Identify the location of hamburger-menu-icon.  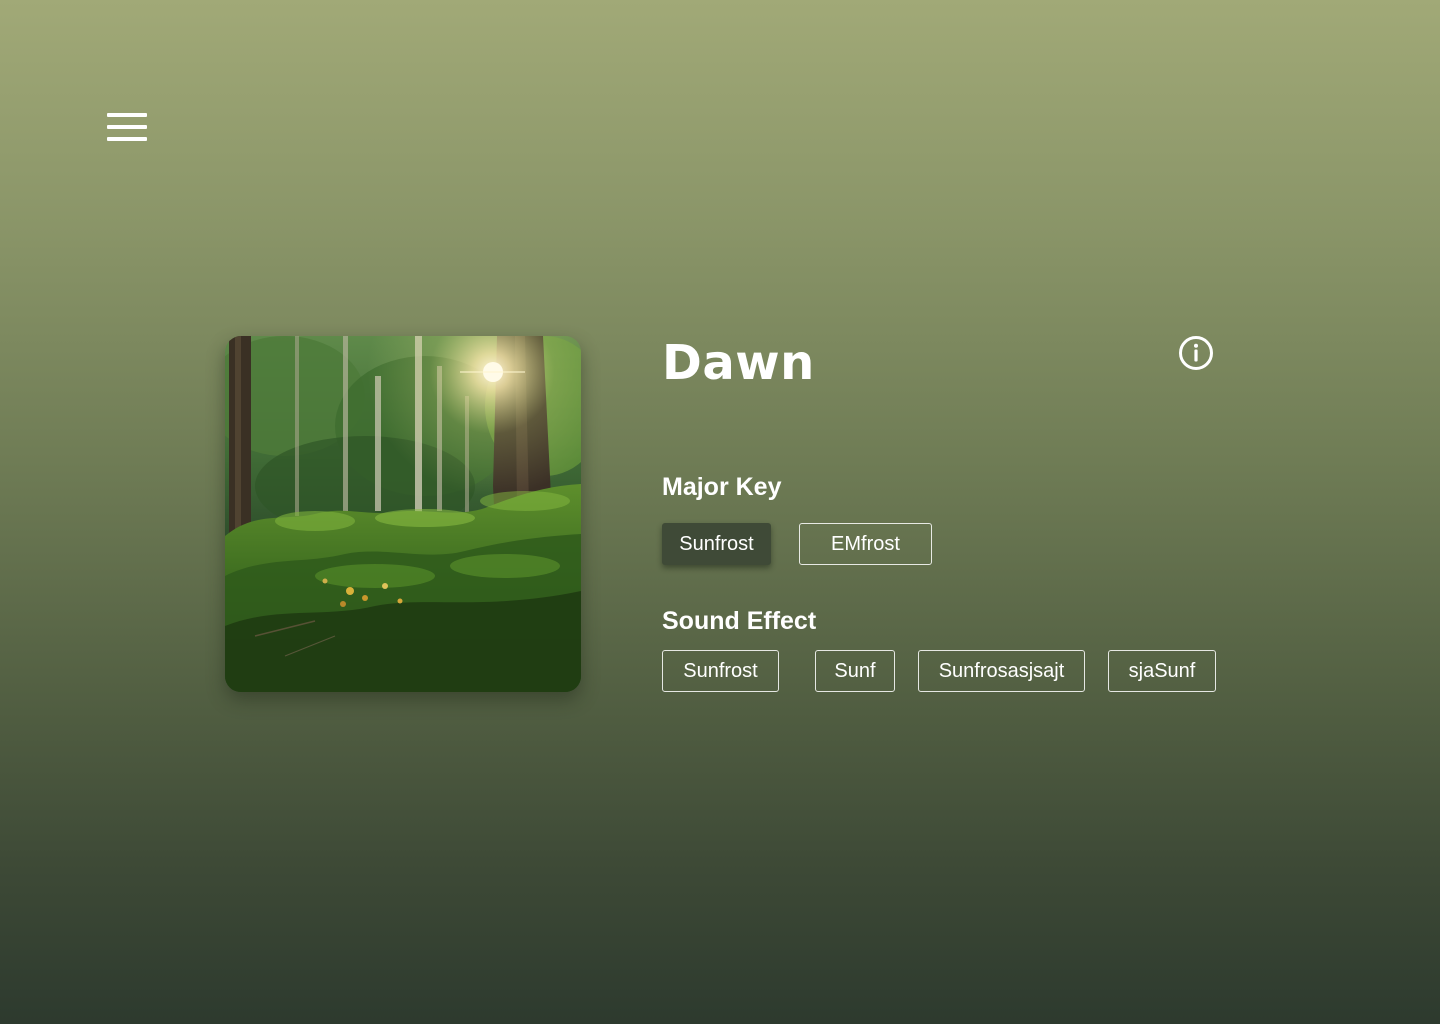
(127, 127).